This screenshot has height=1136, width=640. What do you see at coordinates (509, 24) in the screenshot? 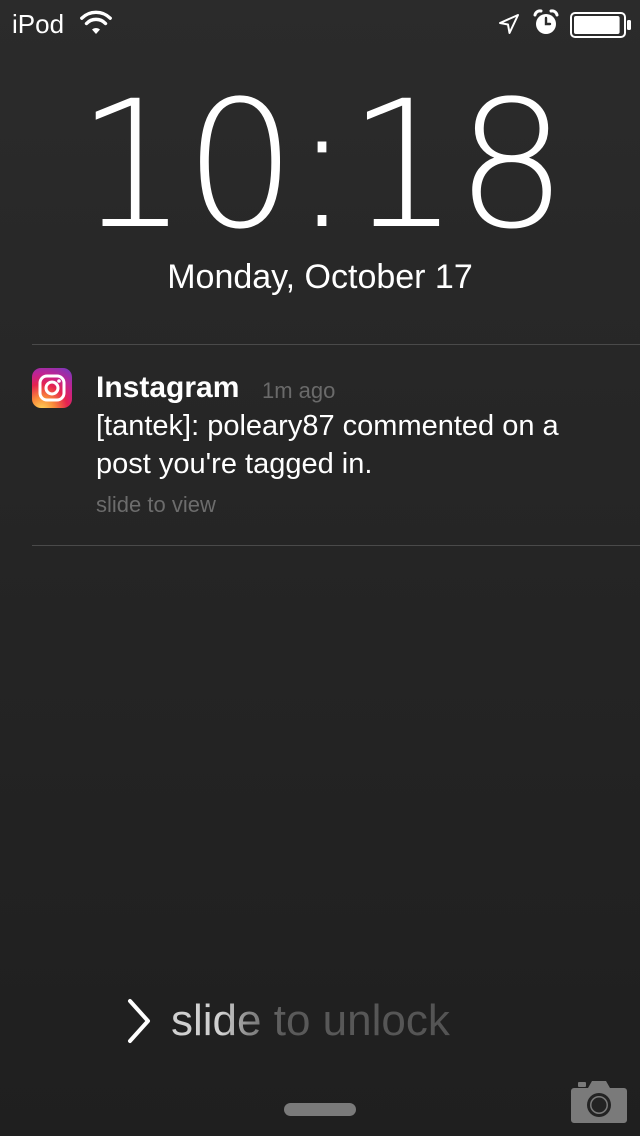
I see `location-arrow-icon` at bounding box center [509, 24].